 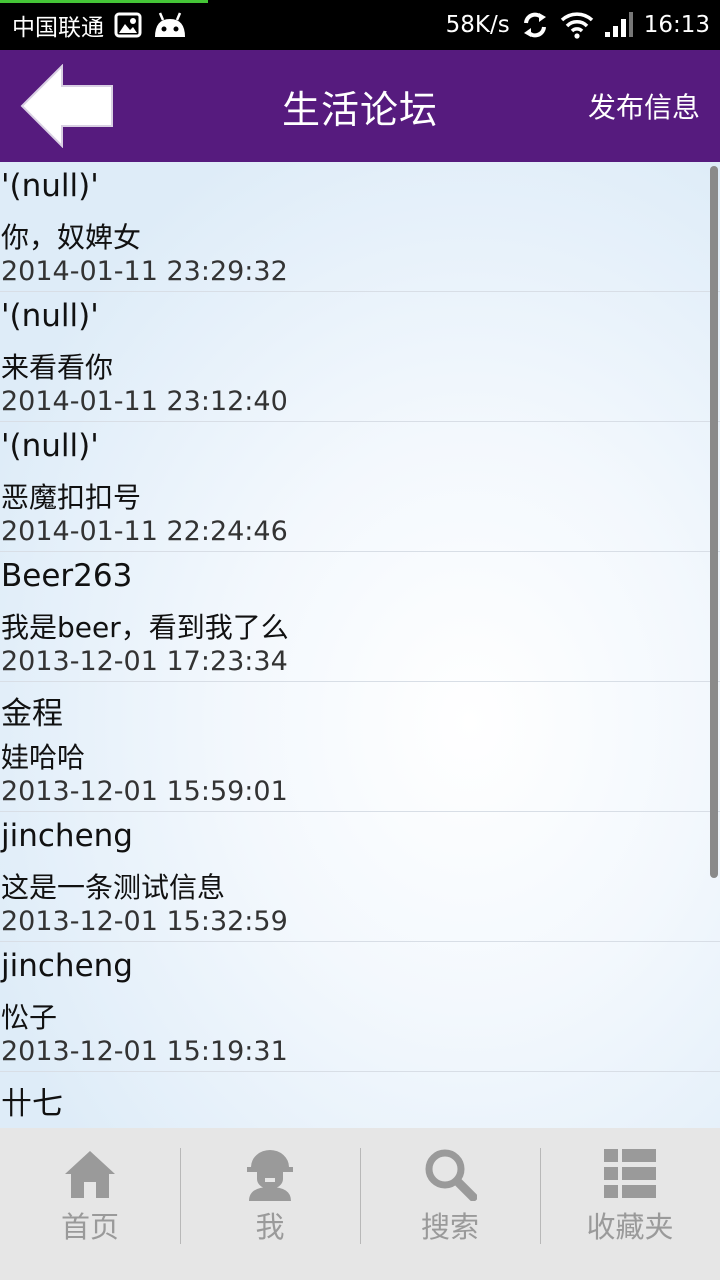 What do you see at coordinates (145, 627) in the screenshot?
I see `post-content: 我是beer，看到我了么` at bounding box center [145, 627].